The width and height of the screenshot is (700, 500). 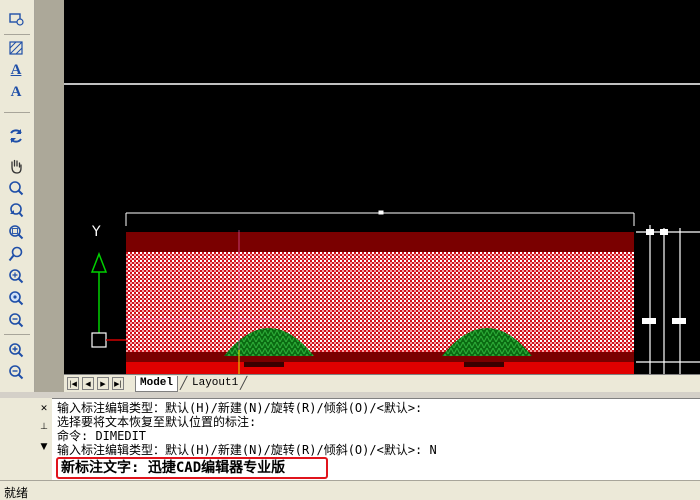 What do you see at coordinates (44, 427) in the screenshot?
I see `pin-icon: ⊥` at bounding box center [44, 427].